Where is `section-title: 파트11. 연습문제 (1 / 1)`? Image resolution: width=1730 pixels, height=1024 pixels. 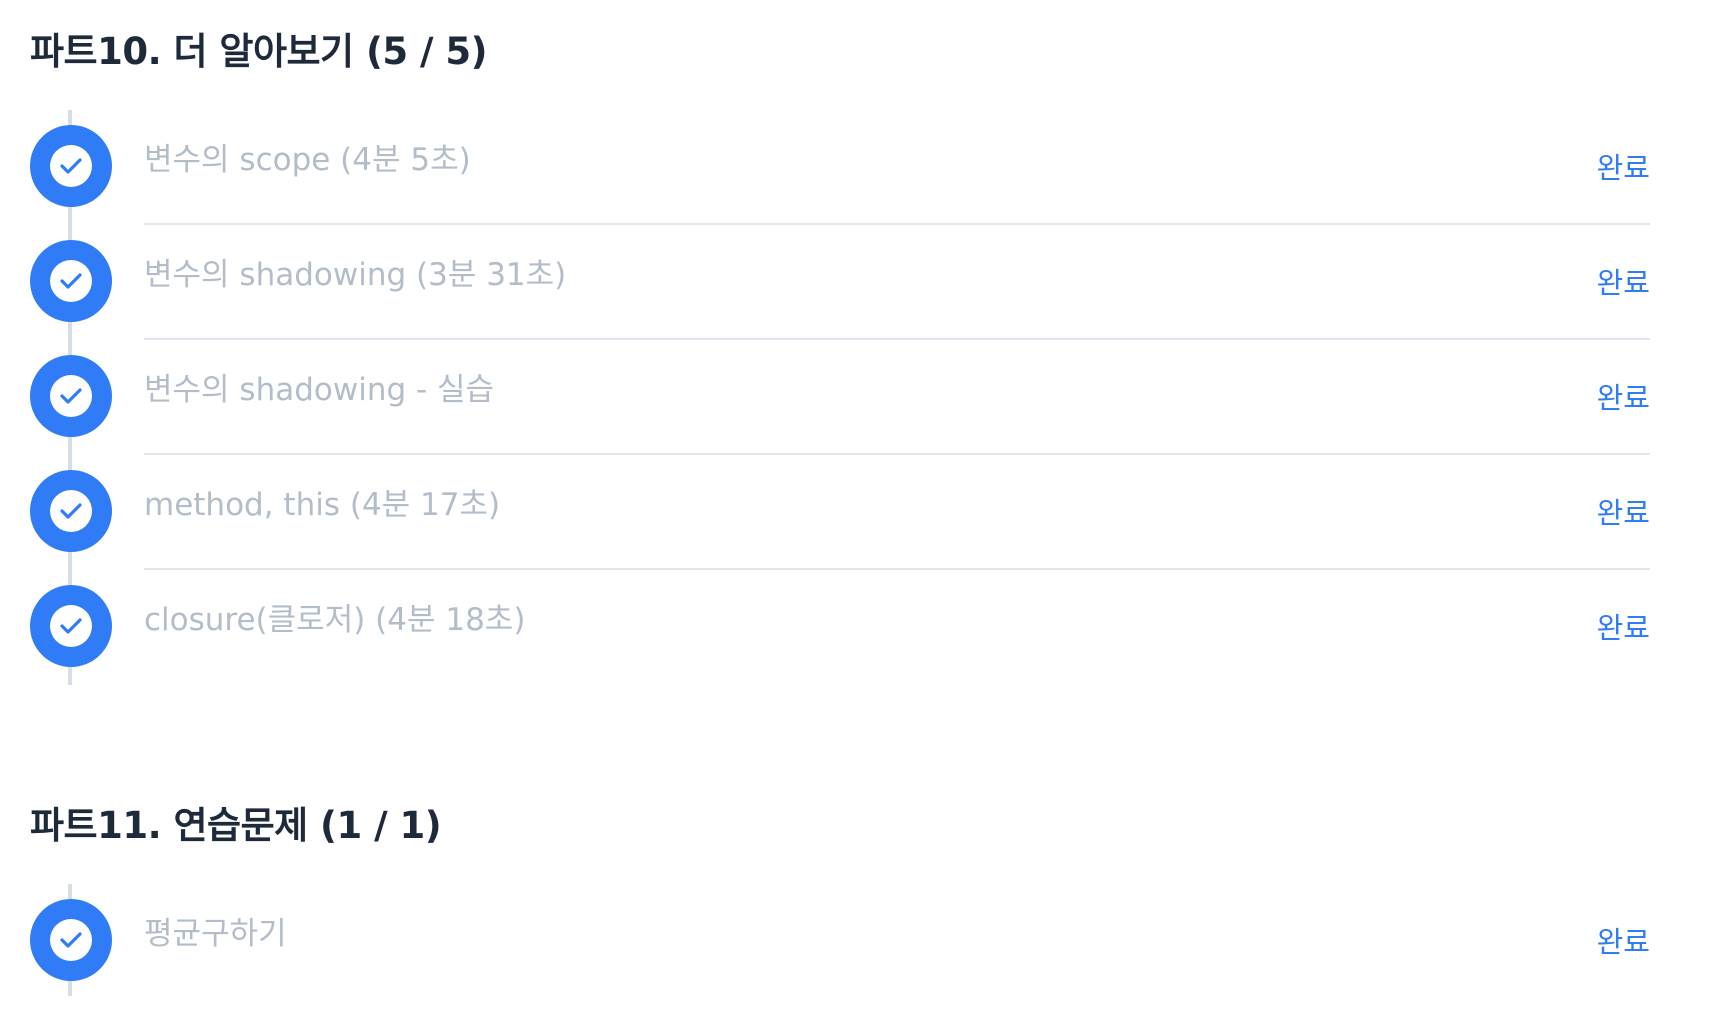 section-title: 파트11. 연습문제 (1 / 1) is located at coordinates (236, 825).